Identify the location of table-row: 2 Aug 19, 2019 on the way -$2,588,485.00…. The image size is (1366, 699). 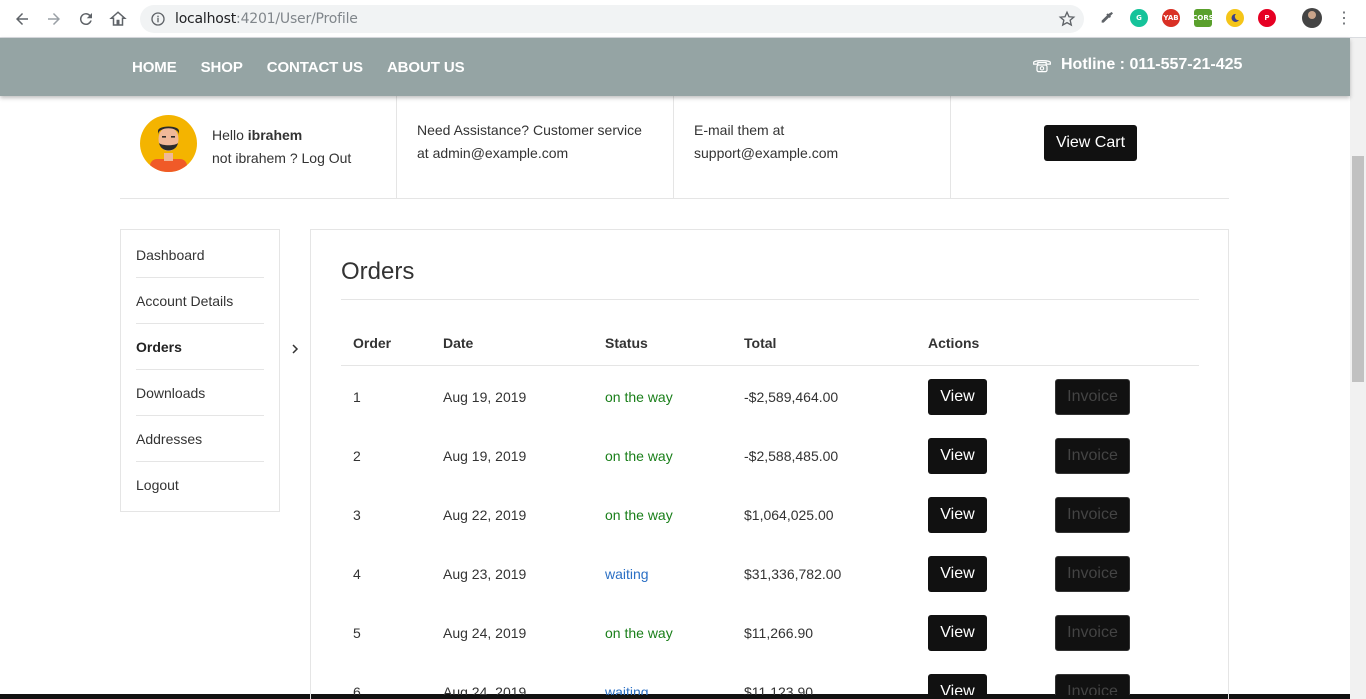
(769, 455).